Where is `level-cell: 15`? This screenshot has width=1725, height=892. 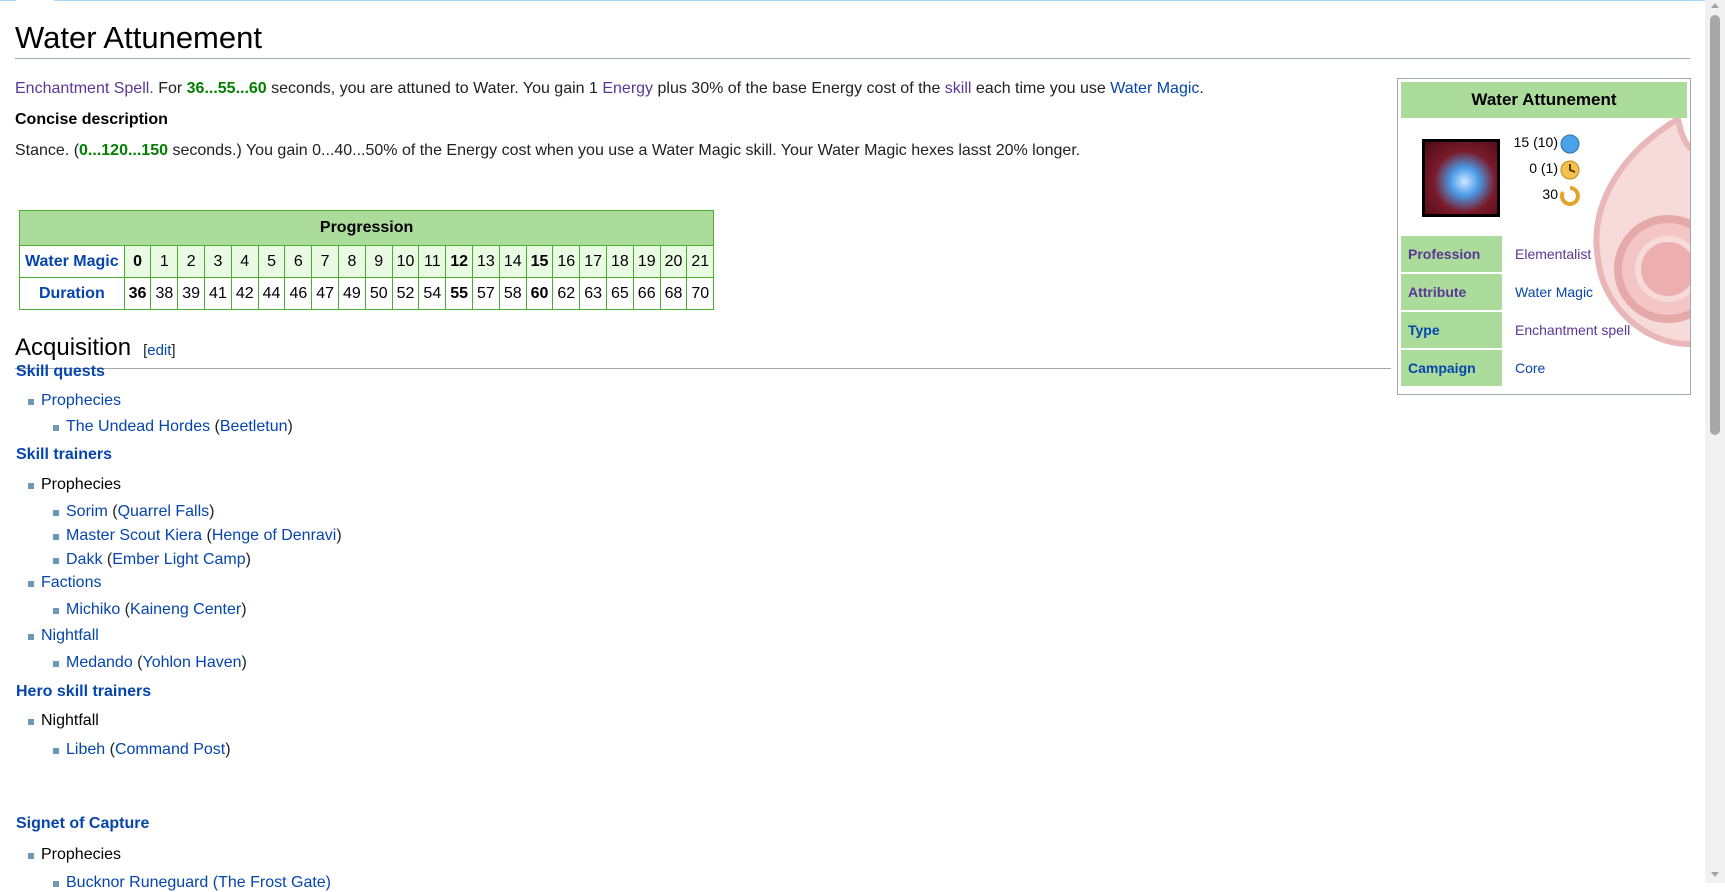
level-cell: 15 is located at coordinates (539, 261).